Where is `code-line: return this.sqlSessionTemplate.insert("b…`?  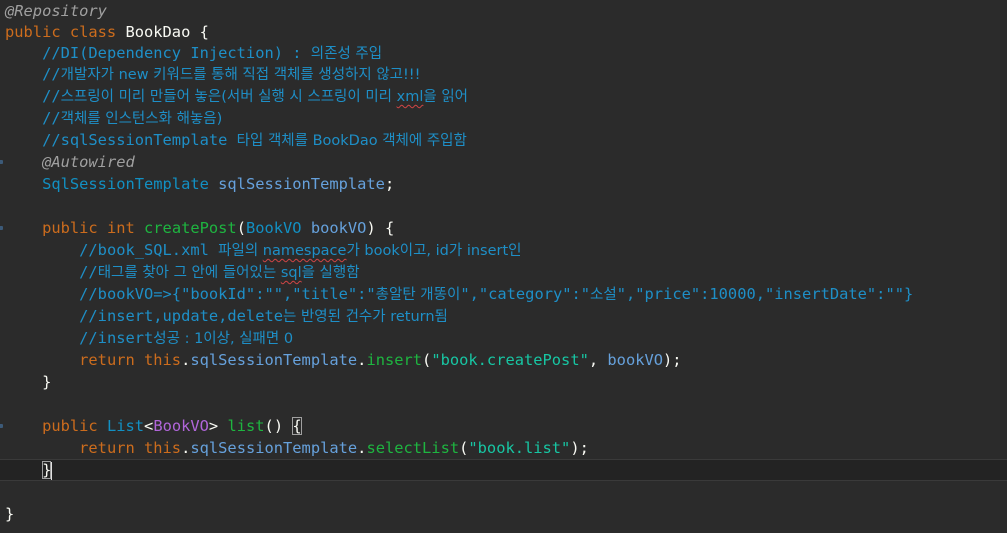 code-line: return this.sqlSessionTemplate.insert("b… is located at coordinates (503, 360).